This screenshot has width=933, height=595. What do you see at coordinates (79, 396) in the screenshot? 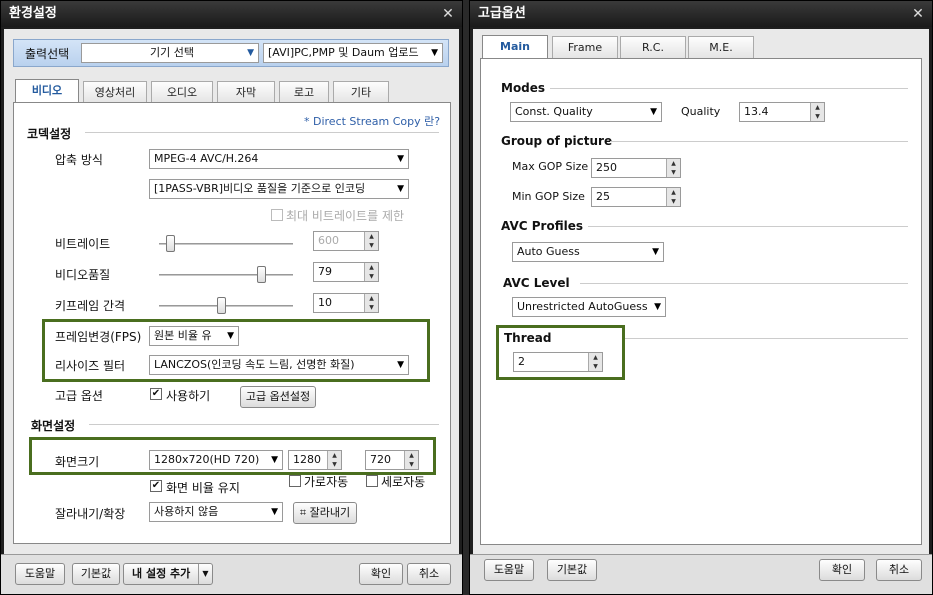
I see `advanced-option-label: 고급 옵션` at bounding box center [79, 396].